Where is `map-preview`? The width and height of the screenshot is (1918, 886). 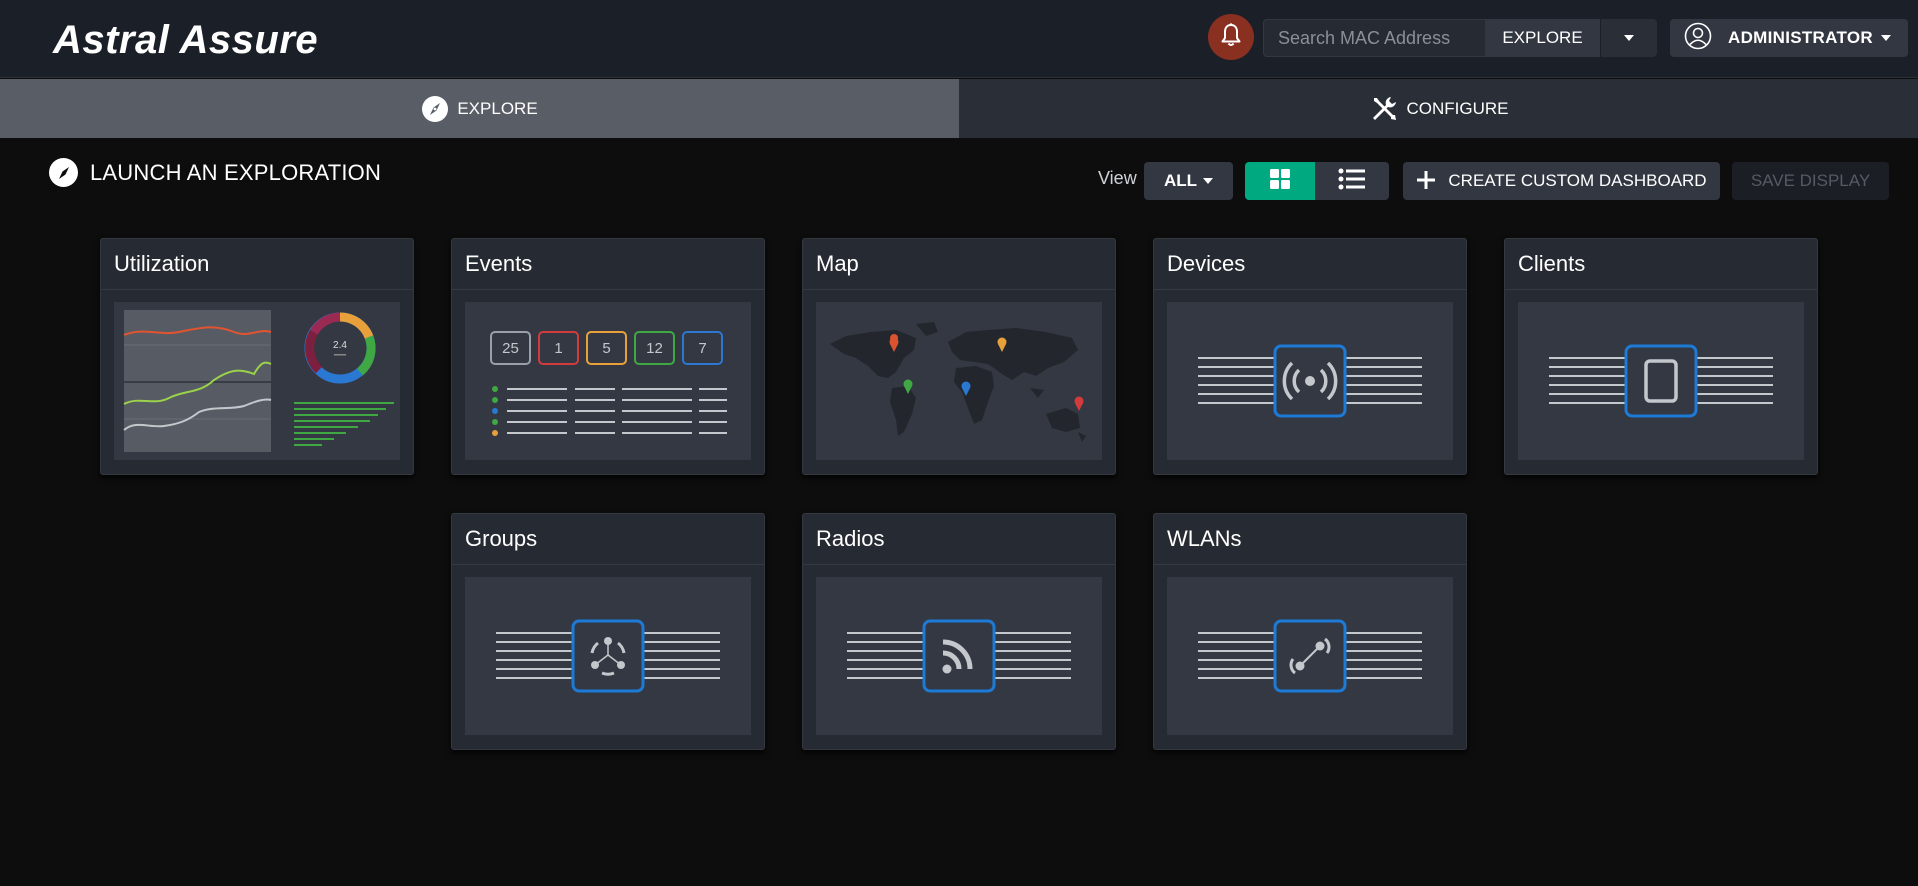
map-preview is located at coordinates (959, 381).